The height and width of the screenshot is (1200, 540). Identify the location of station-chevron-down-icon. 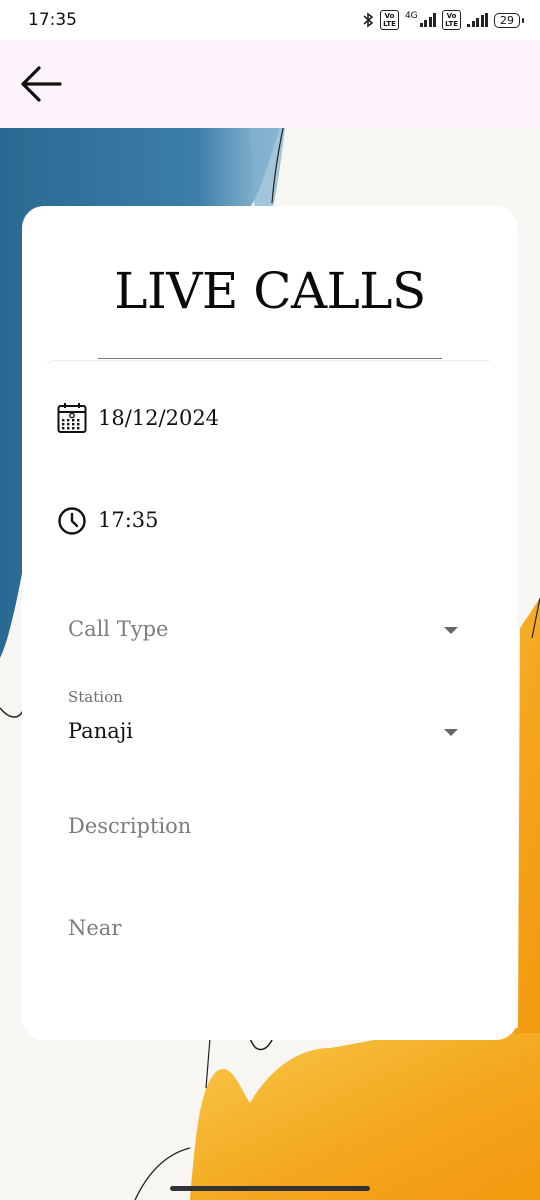
(451, 732).